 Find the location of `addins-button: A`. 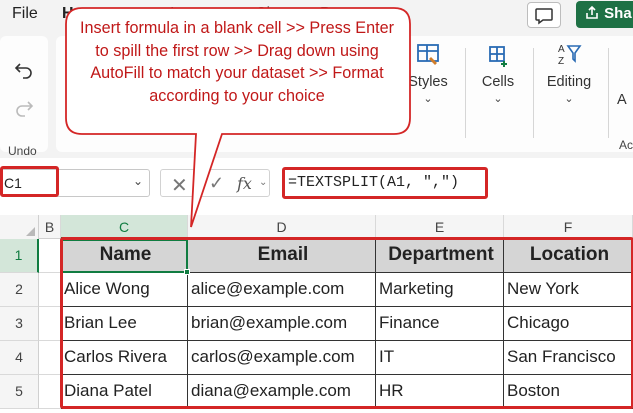

addins-button: A is located at coordinates (625, 100).